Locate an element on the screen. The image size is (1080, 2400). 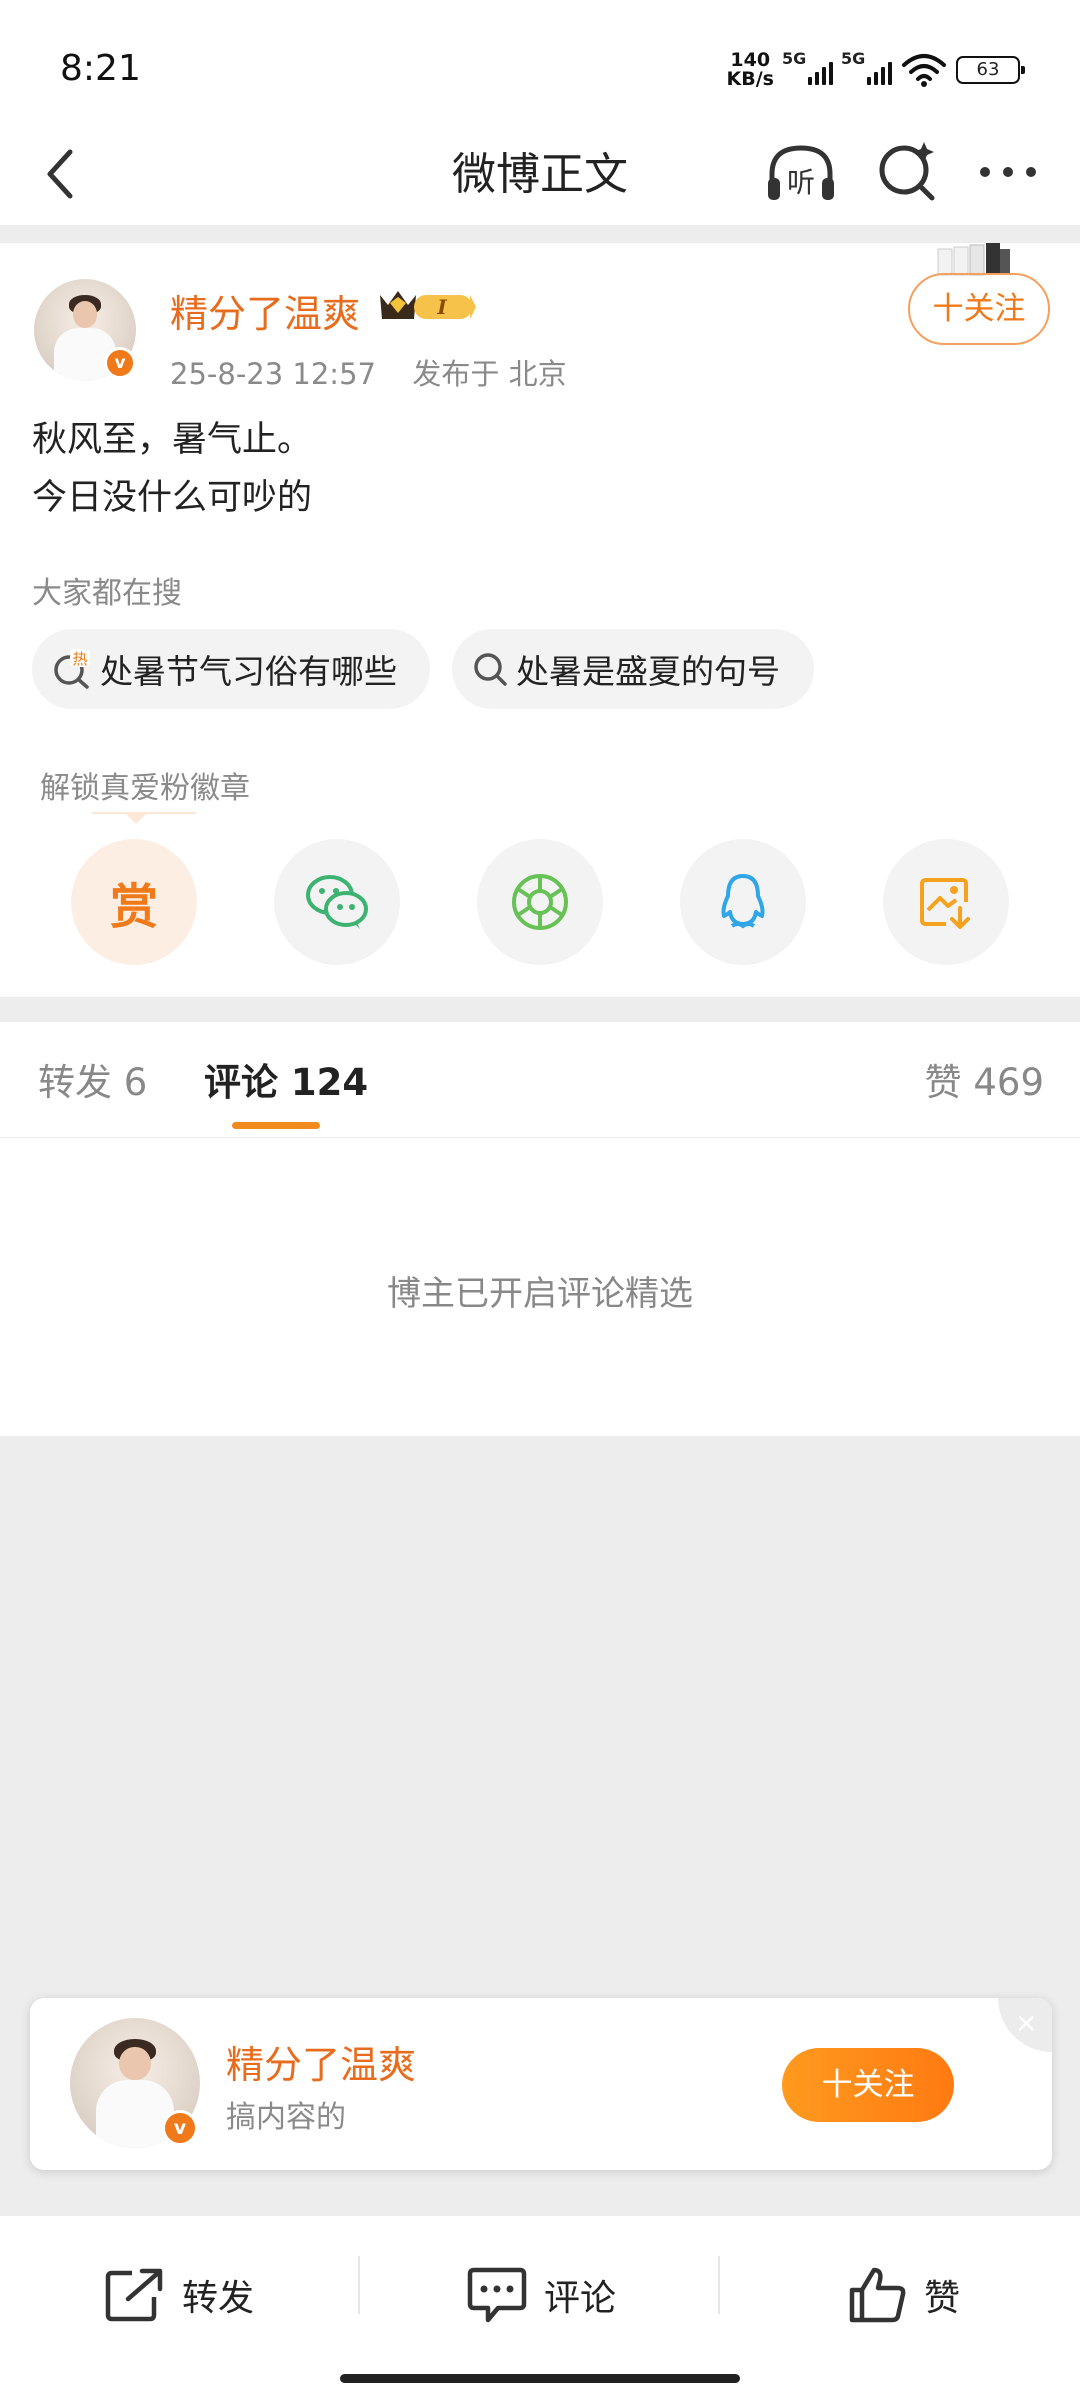
home-indicator is located at coordinates (540, 2378).